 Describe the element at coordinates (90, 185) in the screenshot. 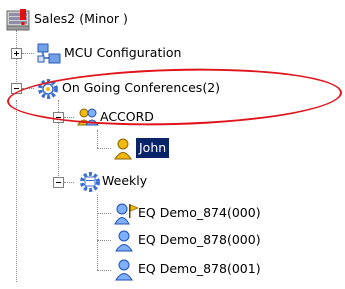

I see `conference-schedule-icon` at that location.